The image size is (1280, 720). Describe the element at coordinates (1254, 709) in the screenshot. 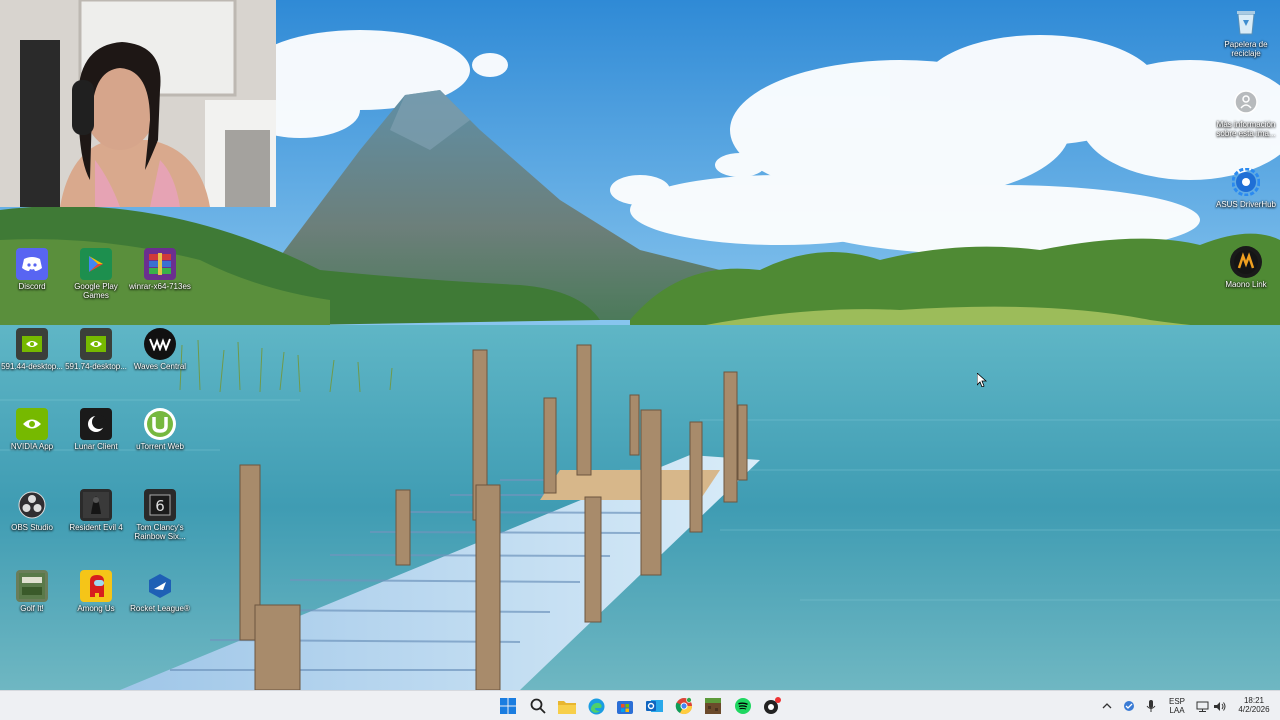

I see `clock-date: 4/2/2026` at that location.